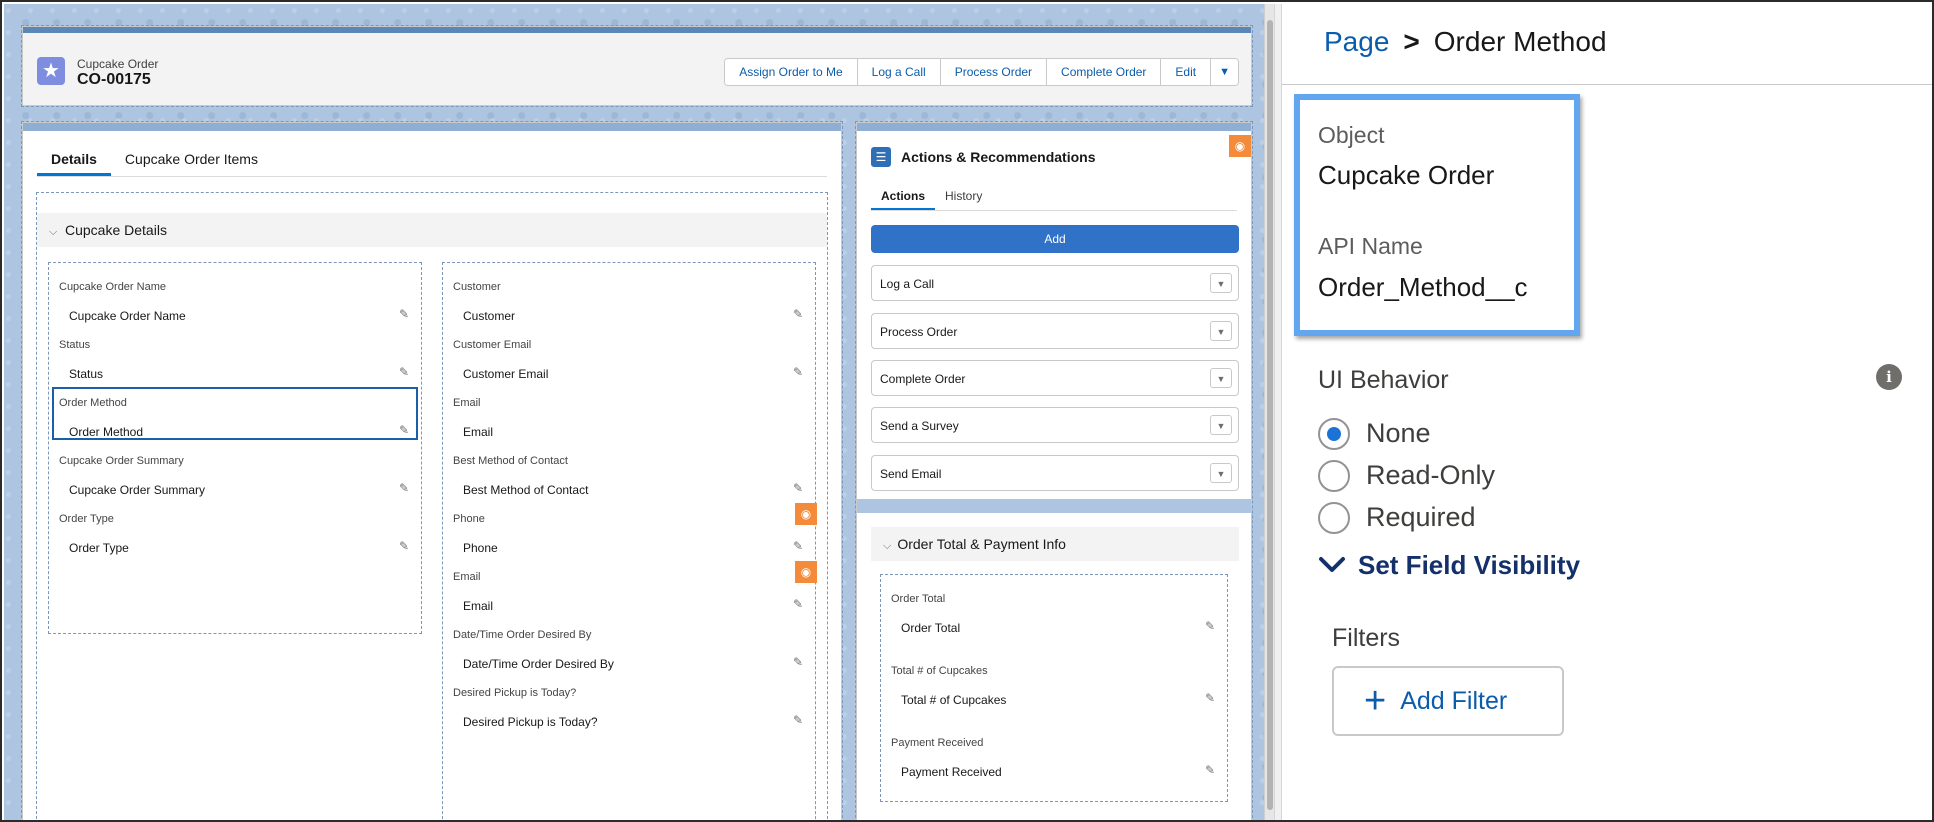 The image size is (1934, 822). What do you see at coordinates (1055, 378) in the screenshot?
I see `action-item-complete-order: Complete Order ▼` at bounding box center [1055, 378].